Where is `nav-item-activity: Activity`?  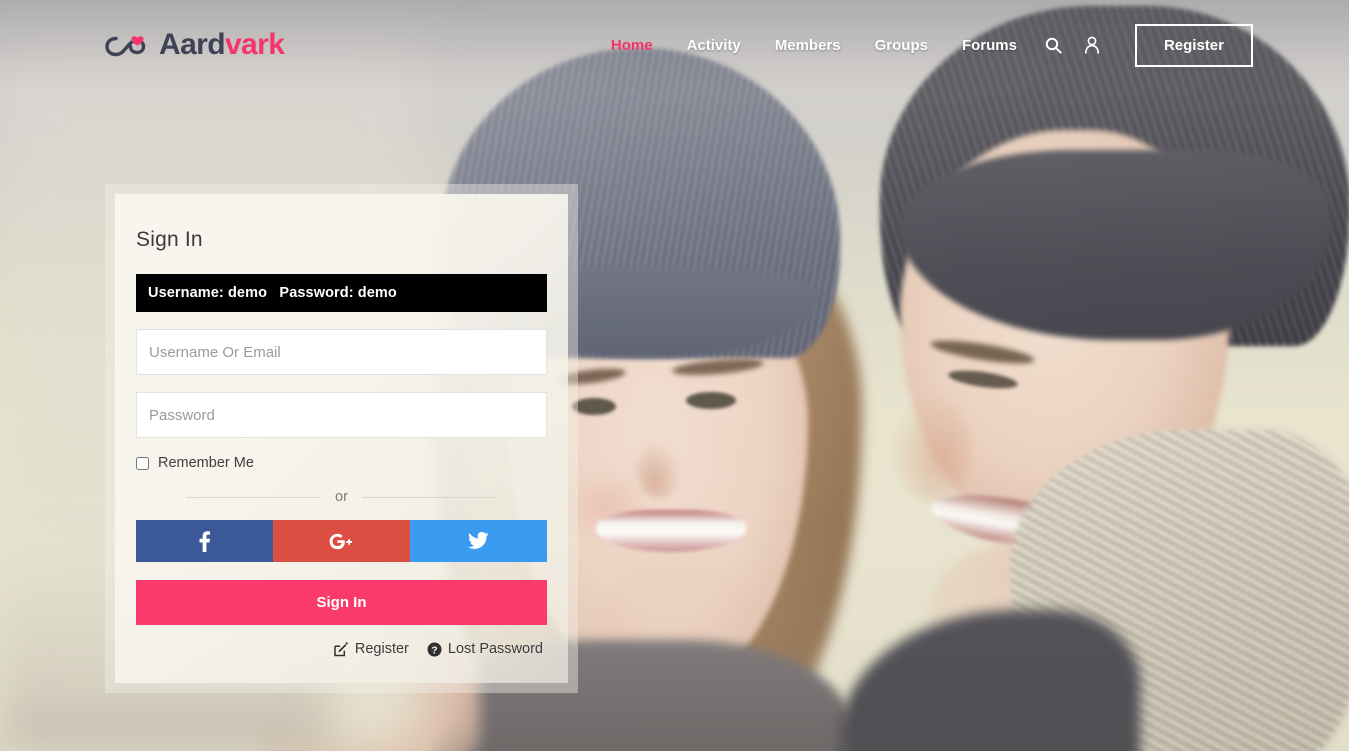
nav-item-activity: Activity is located at coordinates (714, 45).